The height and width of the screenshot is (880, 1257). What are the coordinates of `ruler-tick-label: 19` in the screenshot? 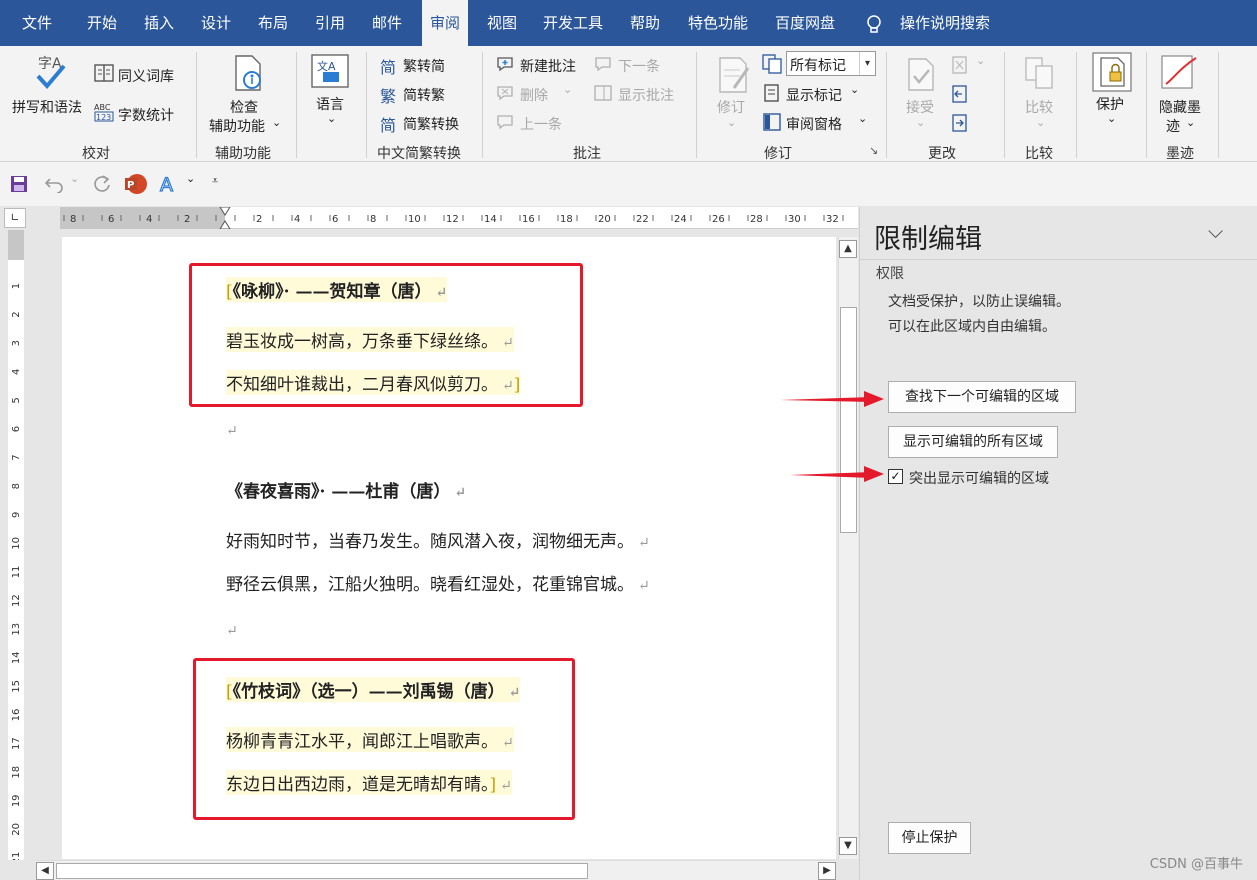 It's located at (16, 800).